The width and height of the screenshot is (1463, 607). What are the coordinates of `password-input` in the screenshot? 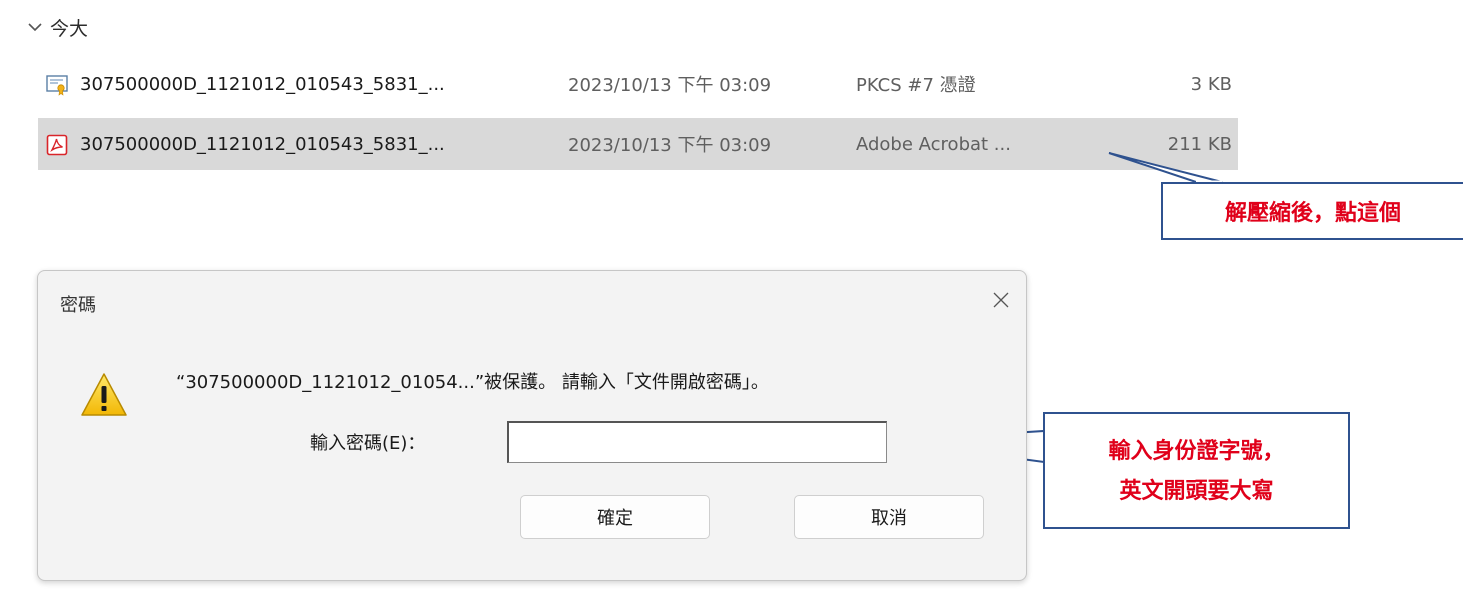 It's located at (697, 442).